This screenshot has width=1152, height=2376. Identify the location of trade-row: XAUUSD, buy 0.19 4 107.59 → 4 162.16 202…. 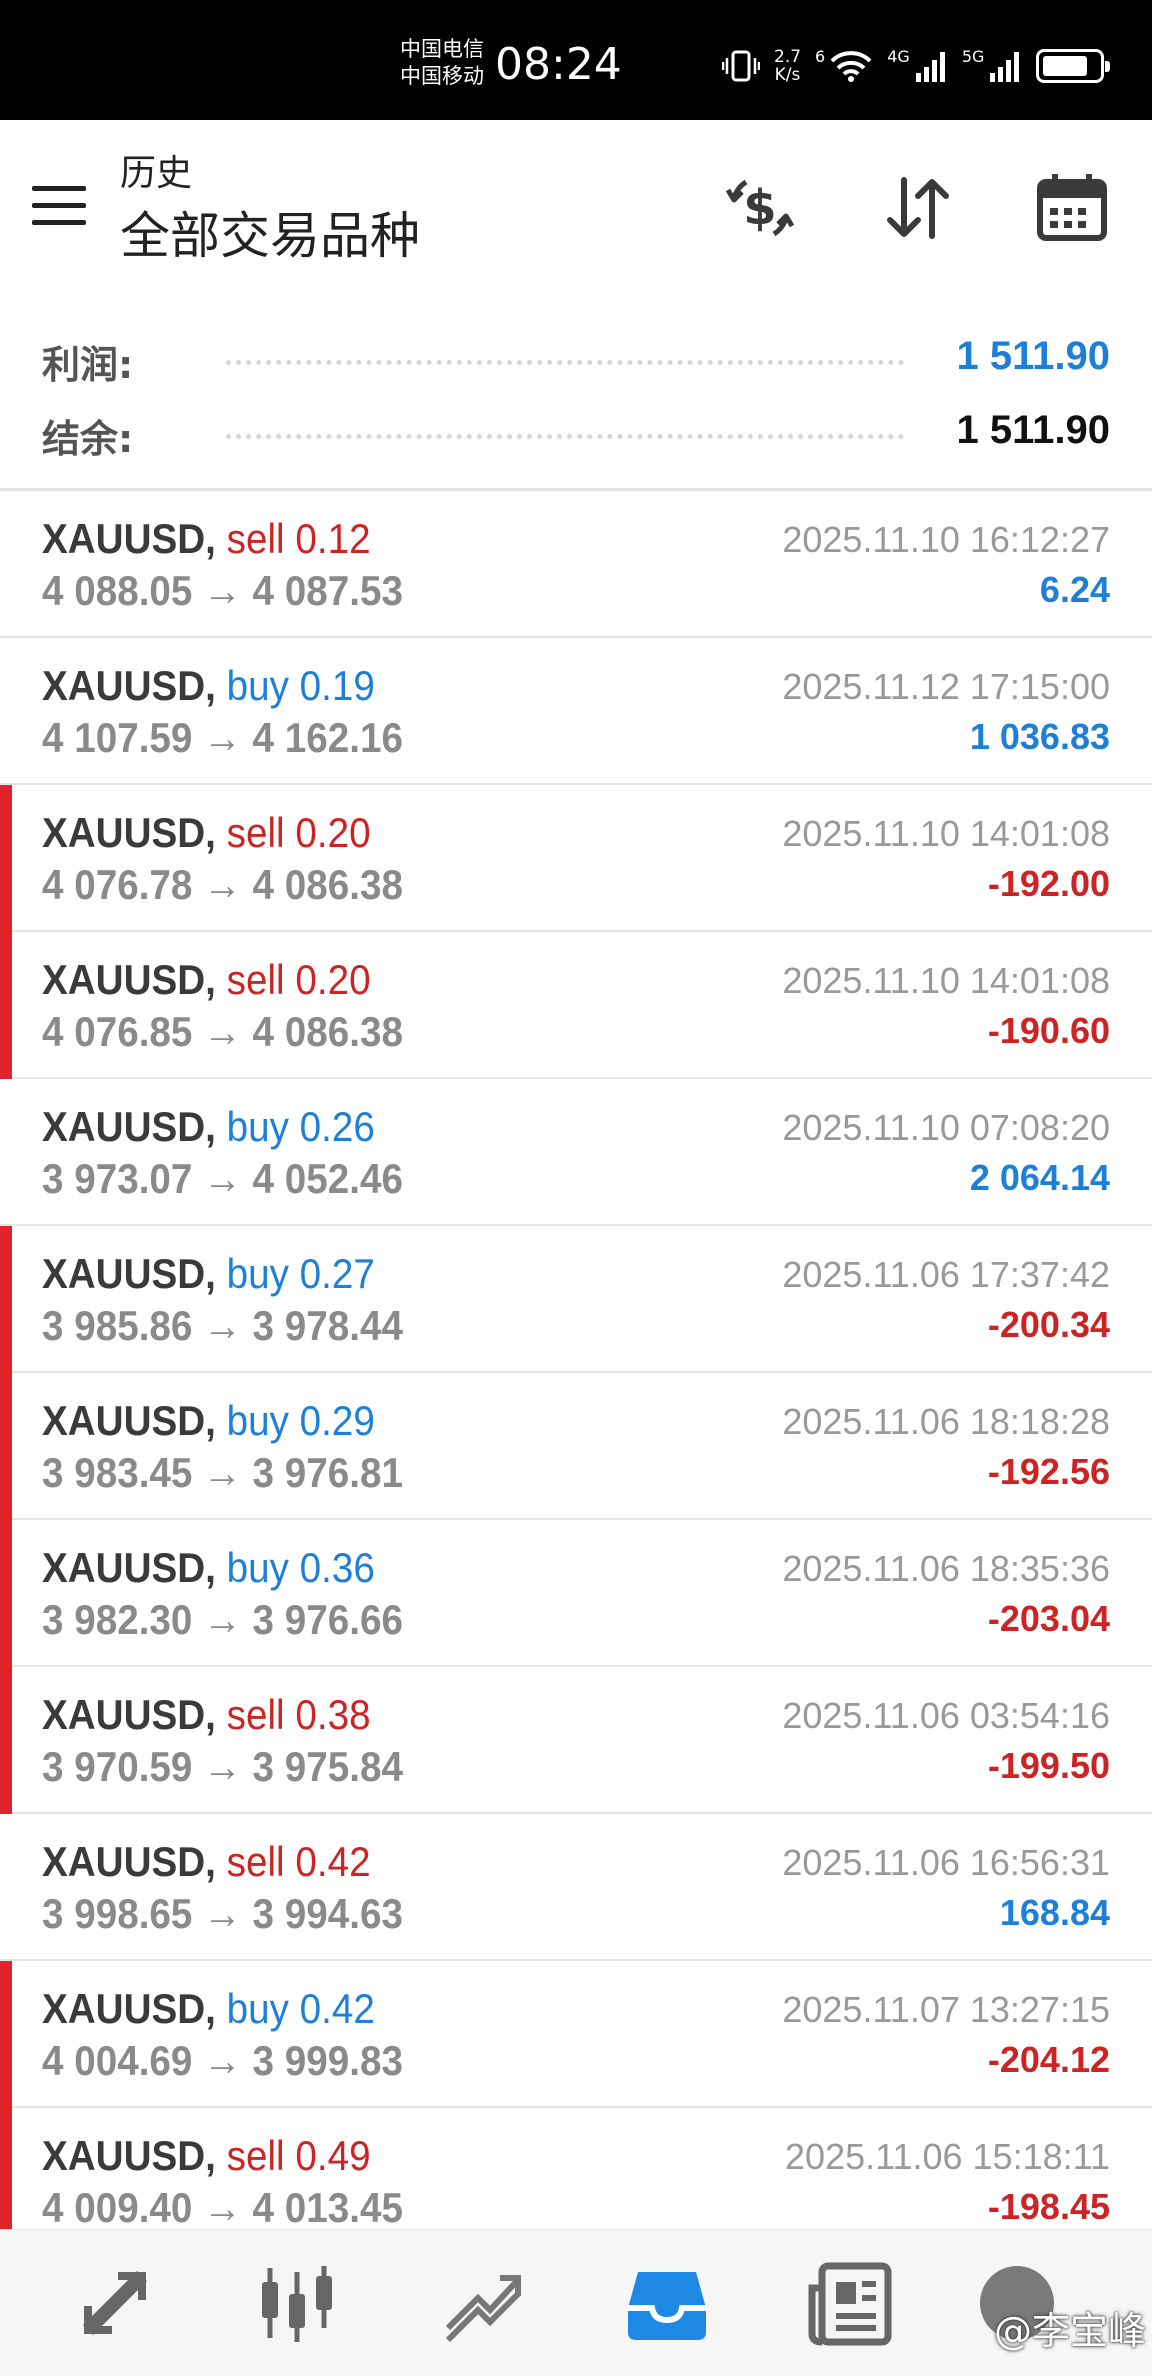
(576, 711).